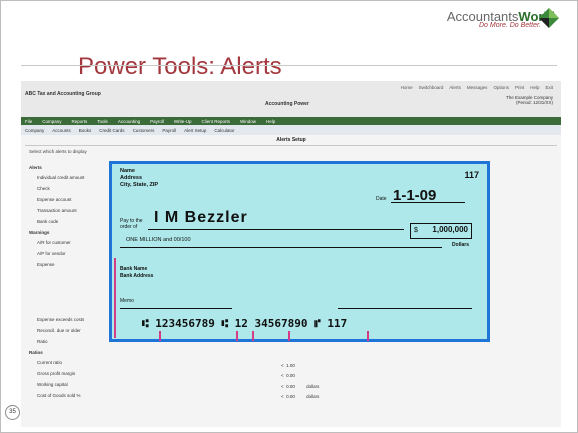 The image size is (578, 433). I want to click on highlight-marker, so click(115, 298).